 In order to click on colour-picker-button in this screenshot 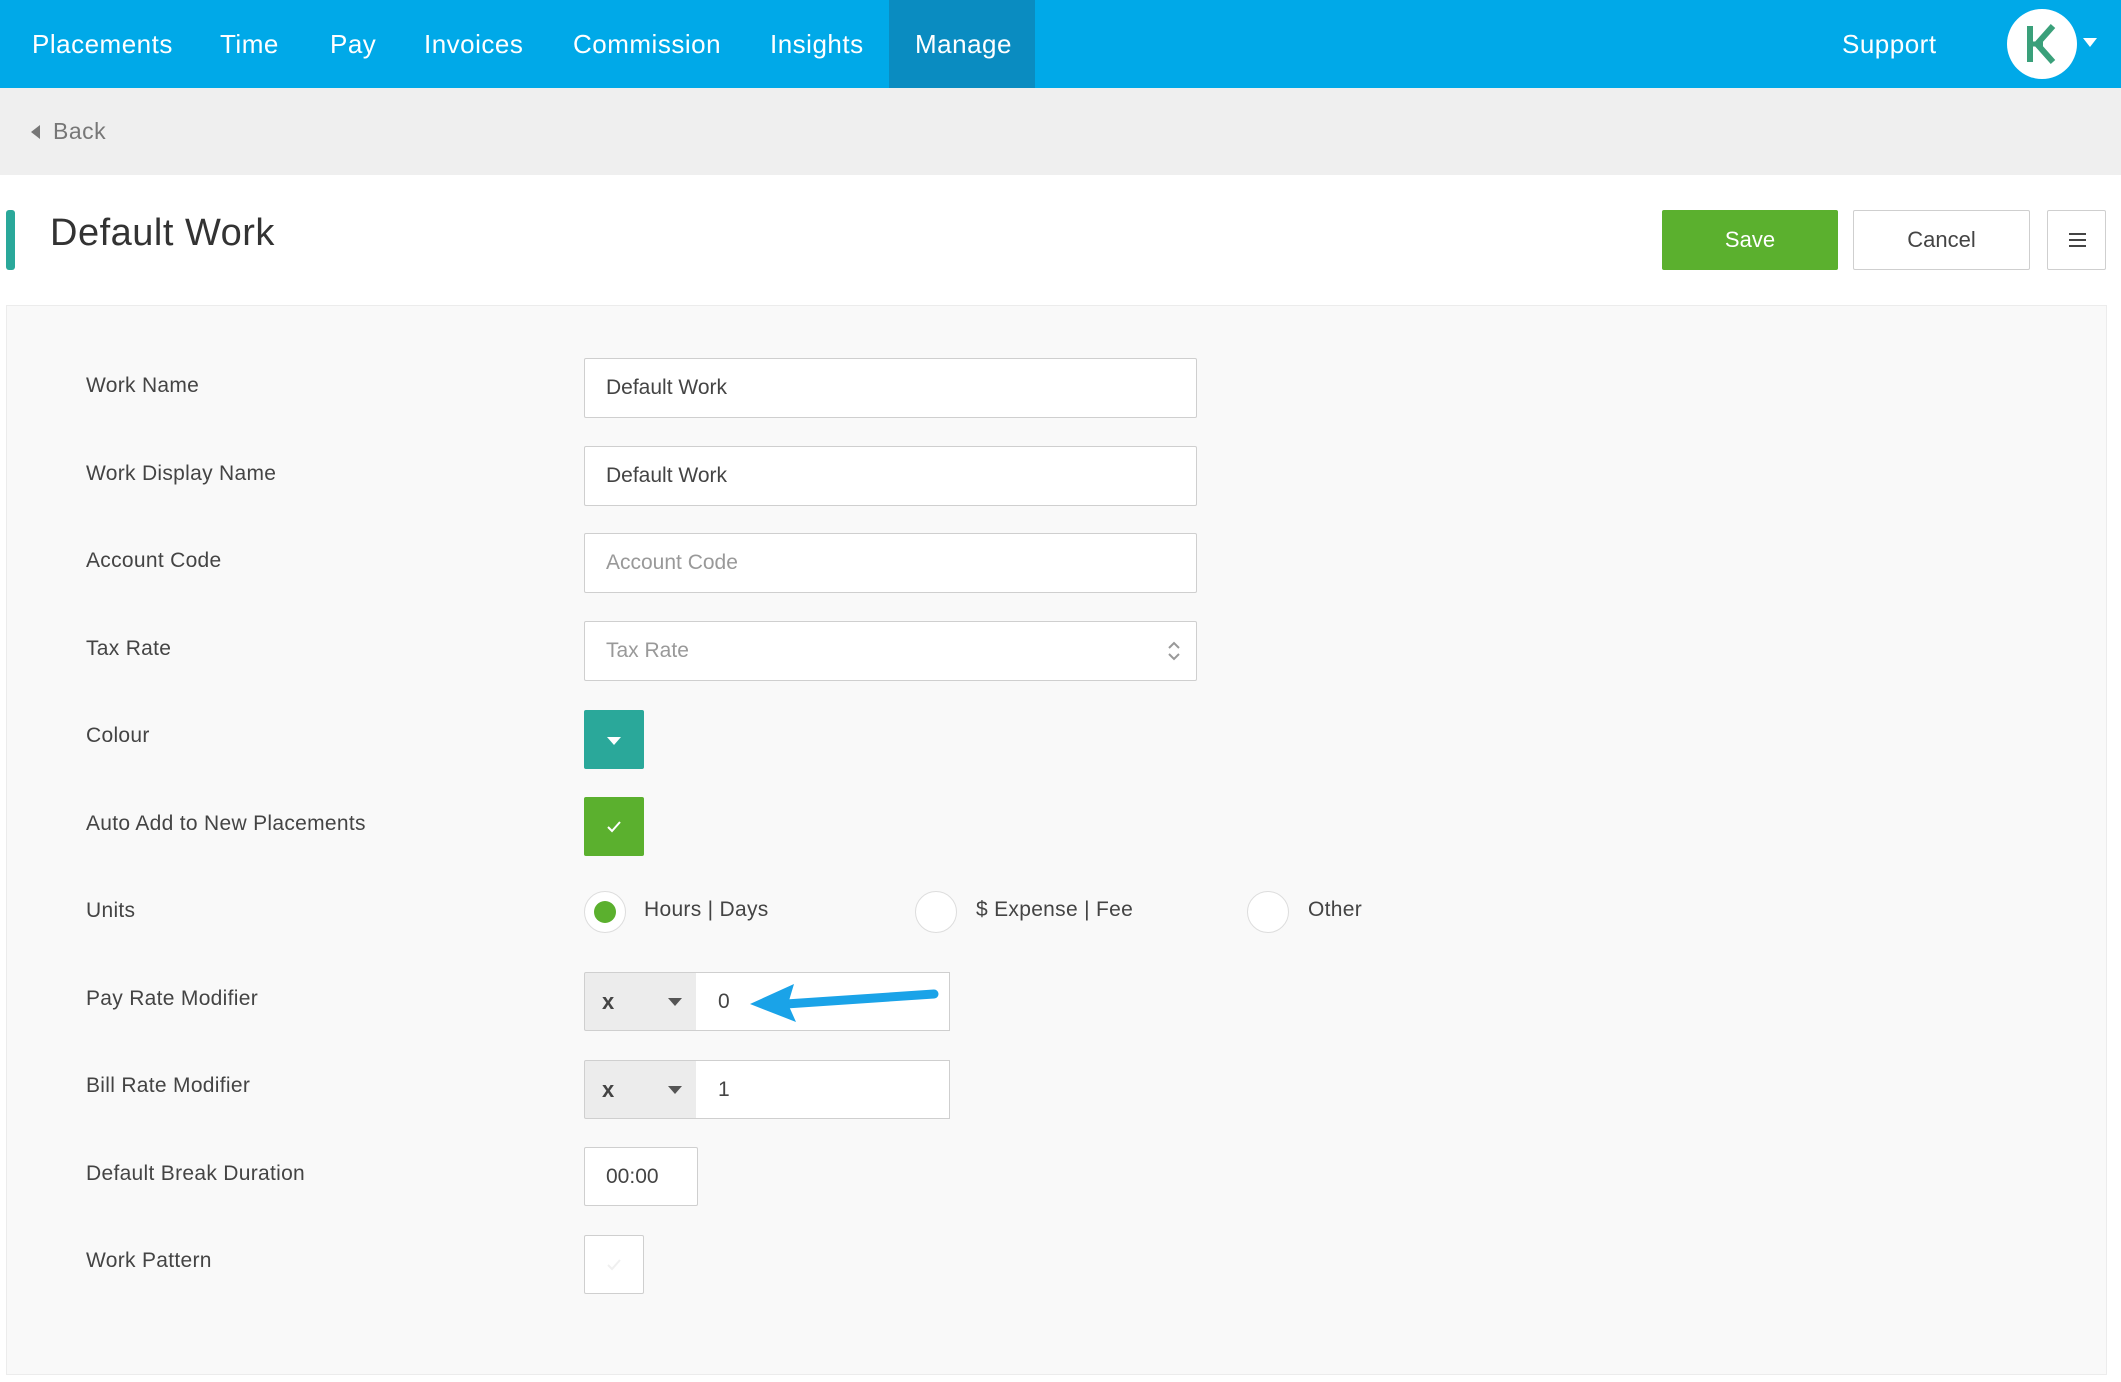, I will do `click(614, 739)`.